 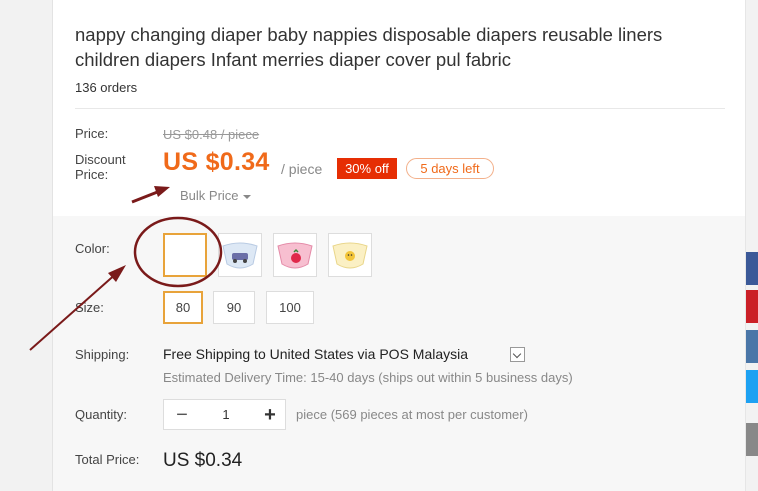 What do you see at coordinates (290, 307) in the screenshot?
I see `size-option-100: 100` at bounding box center [290, 307].